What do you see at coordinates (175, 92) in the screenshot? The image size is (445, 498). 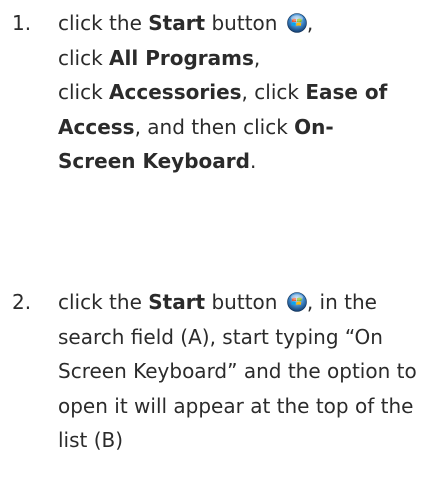 I see `bold-text: Accessories` at bounding box center [175, 92].